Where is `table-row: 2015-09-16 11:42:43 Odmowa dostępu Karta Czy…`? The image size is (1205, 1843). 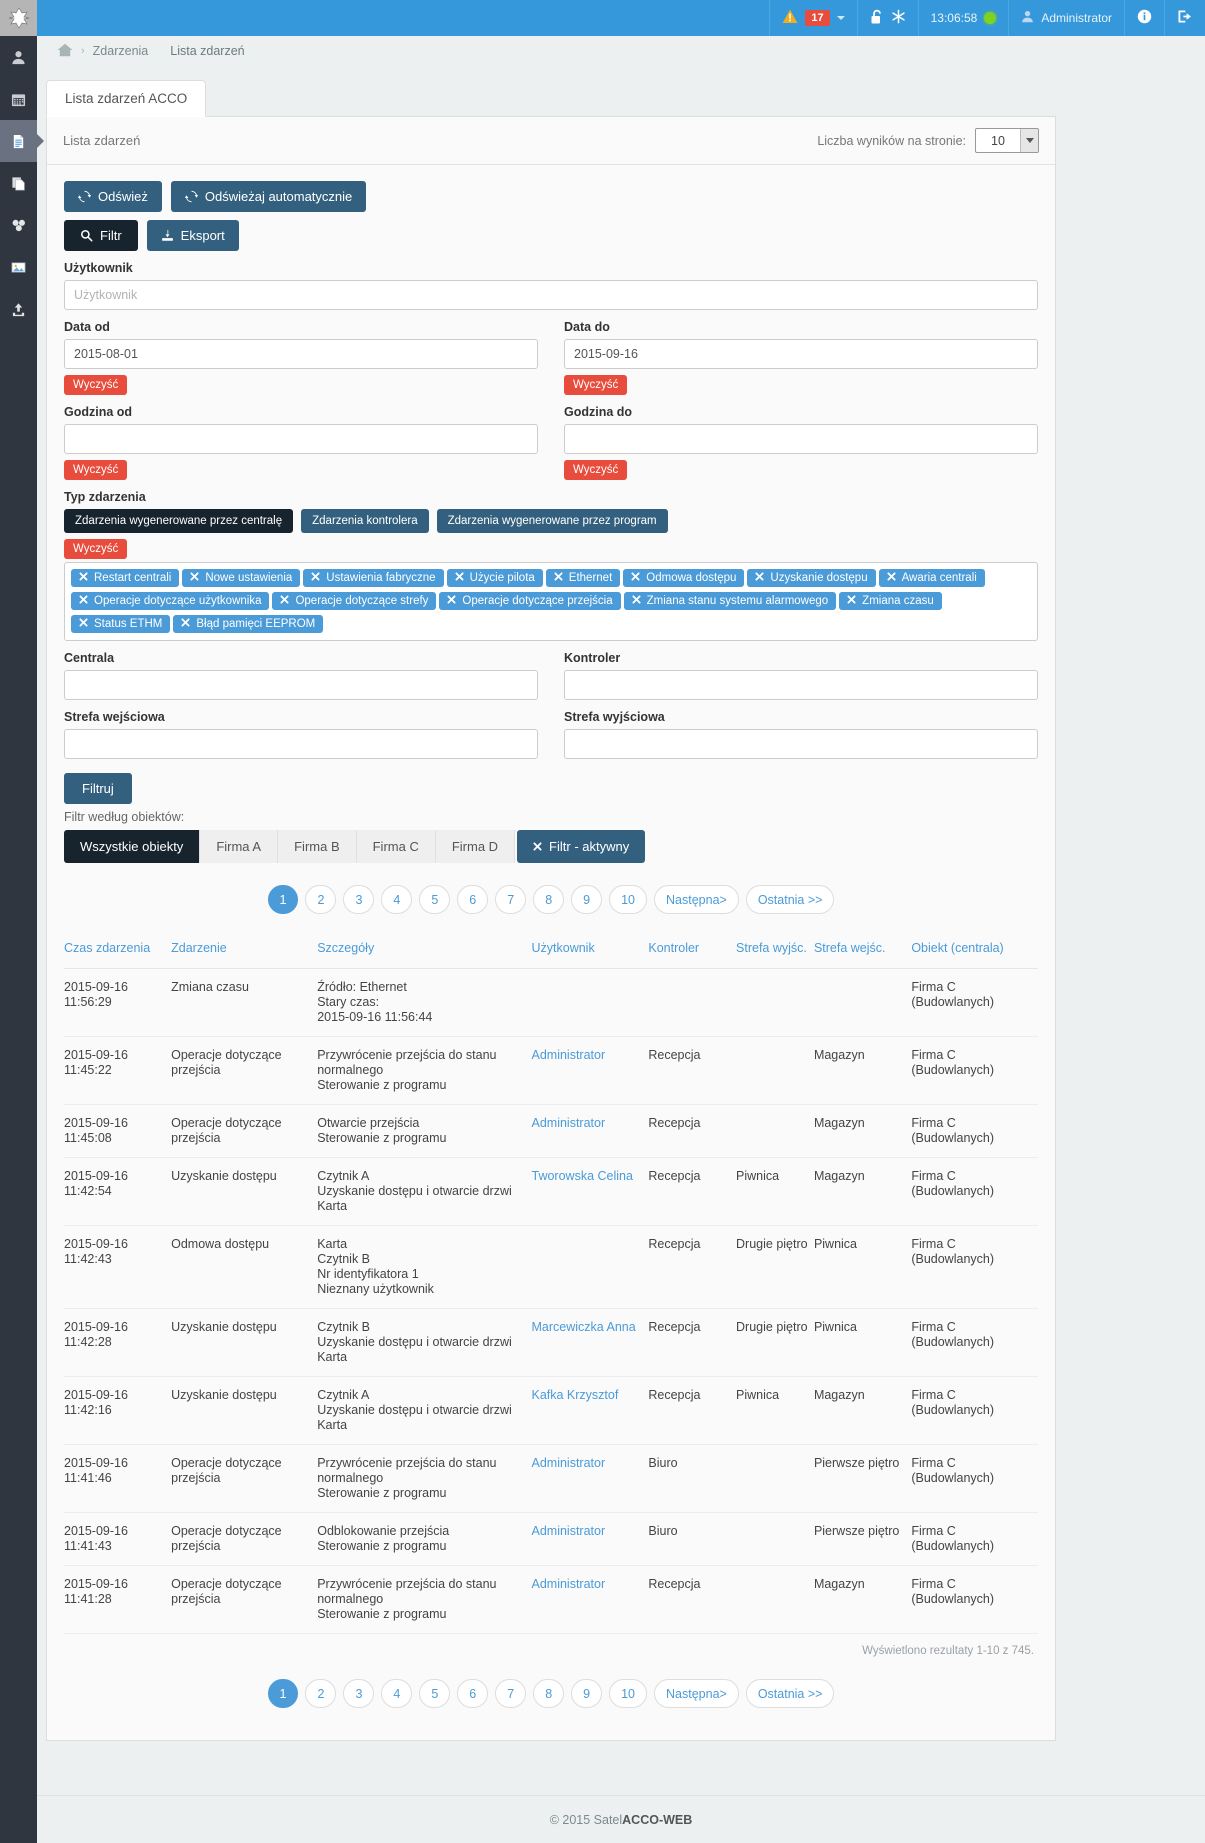 table-row: 2015-09-16 11:42:43 Odmowa dostępu Karta Czy… is located at coordinates (551, 1267).